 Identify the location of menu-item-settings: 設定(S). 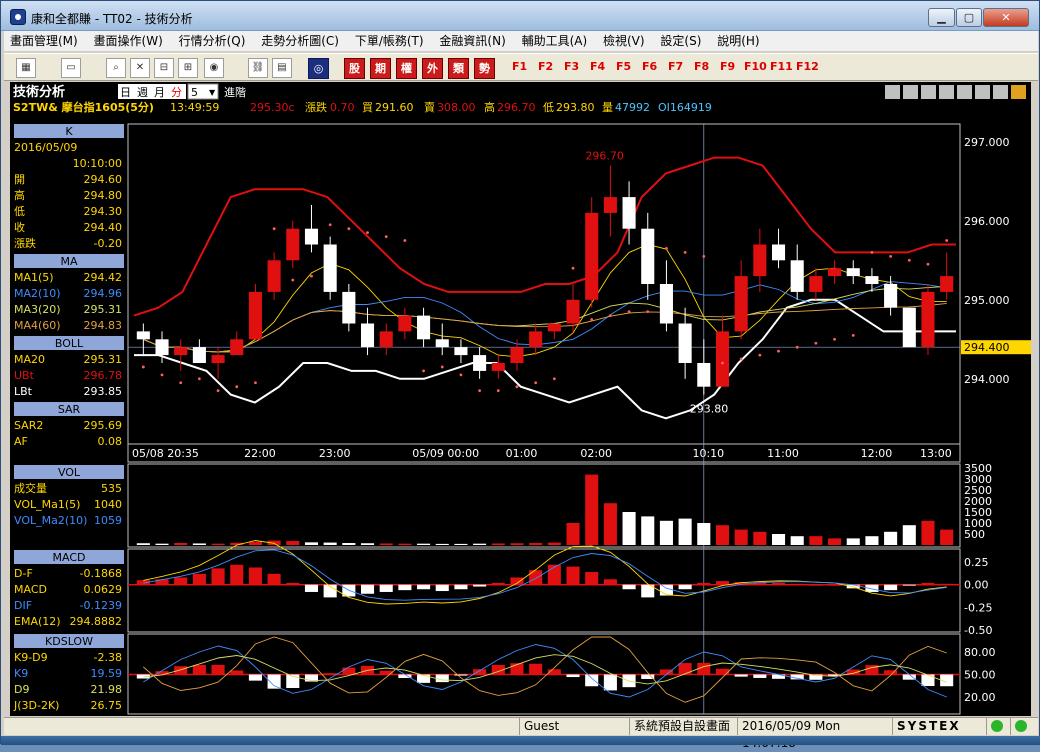
(680, 41).